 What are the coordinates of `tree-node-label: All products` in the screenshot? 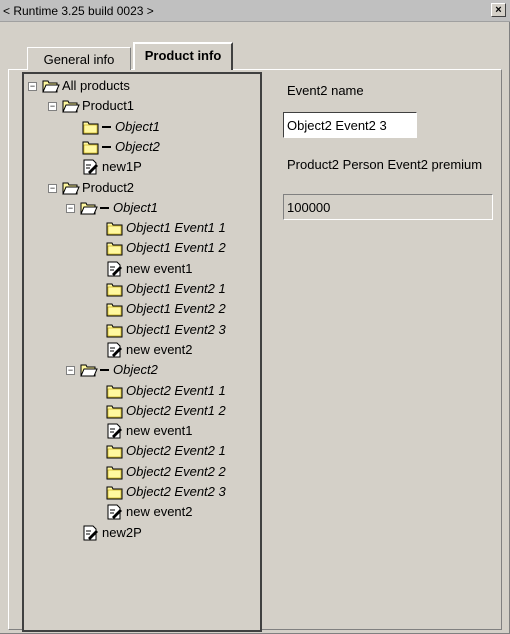 It's located at (96, 85).